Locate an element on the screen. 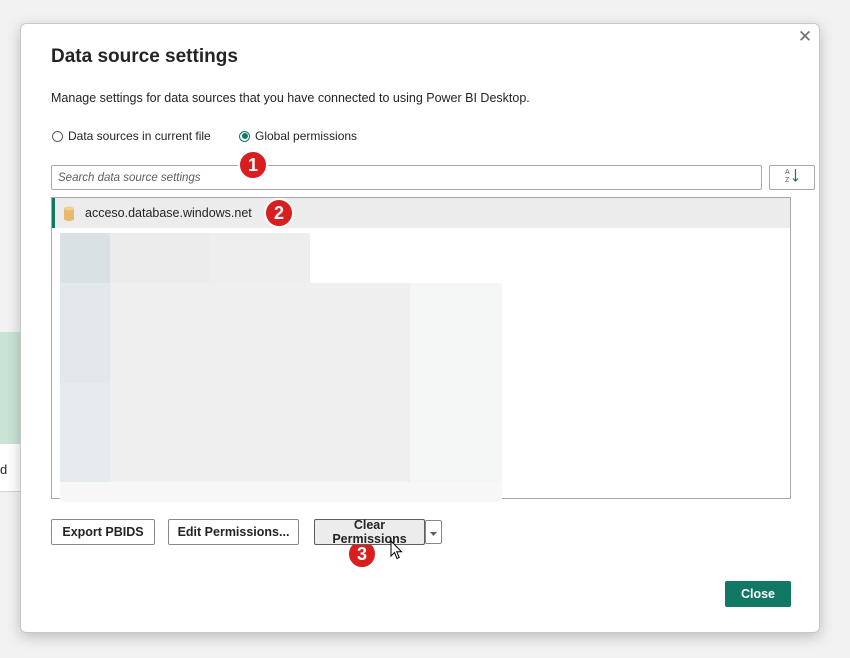 This screenshot has height=658, width=850. annotation-marker-2: 2 is located at coordinates (279, 213).